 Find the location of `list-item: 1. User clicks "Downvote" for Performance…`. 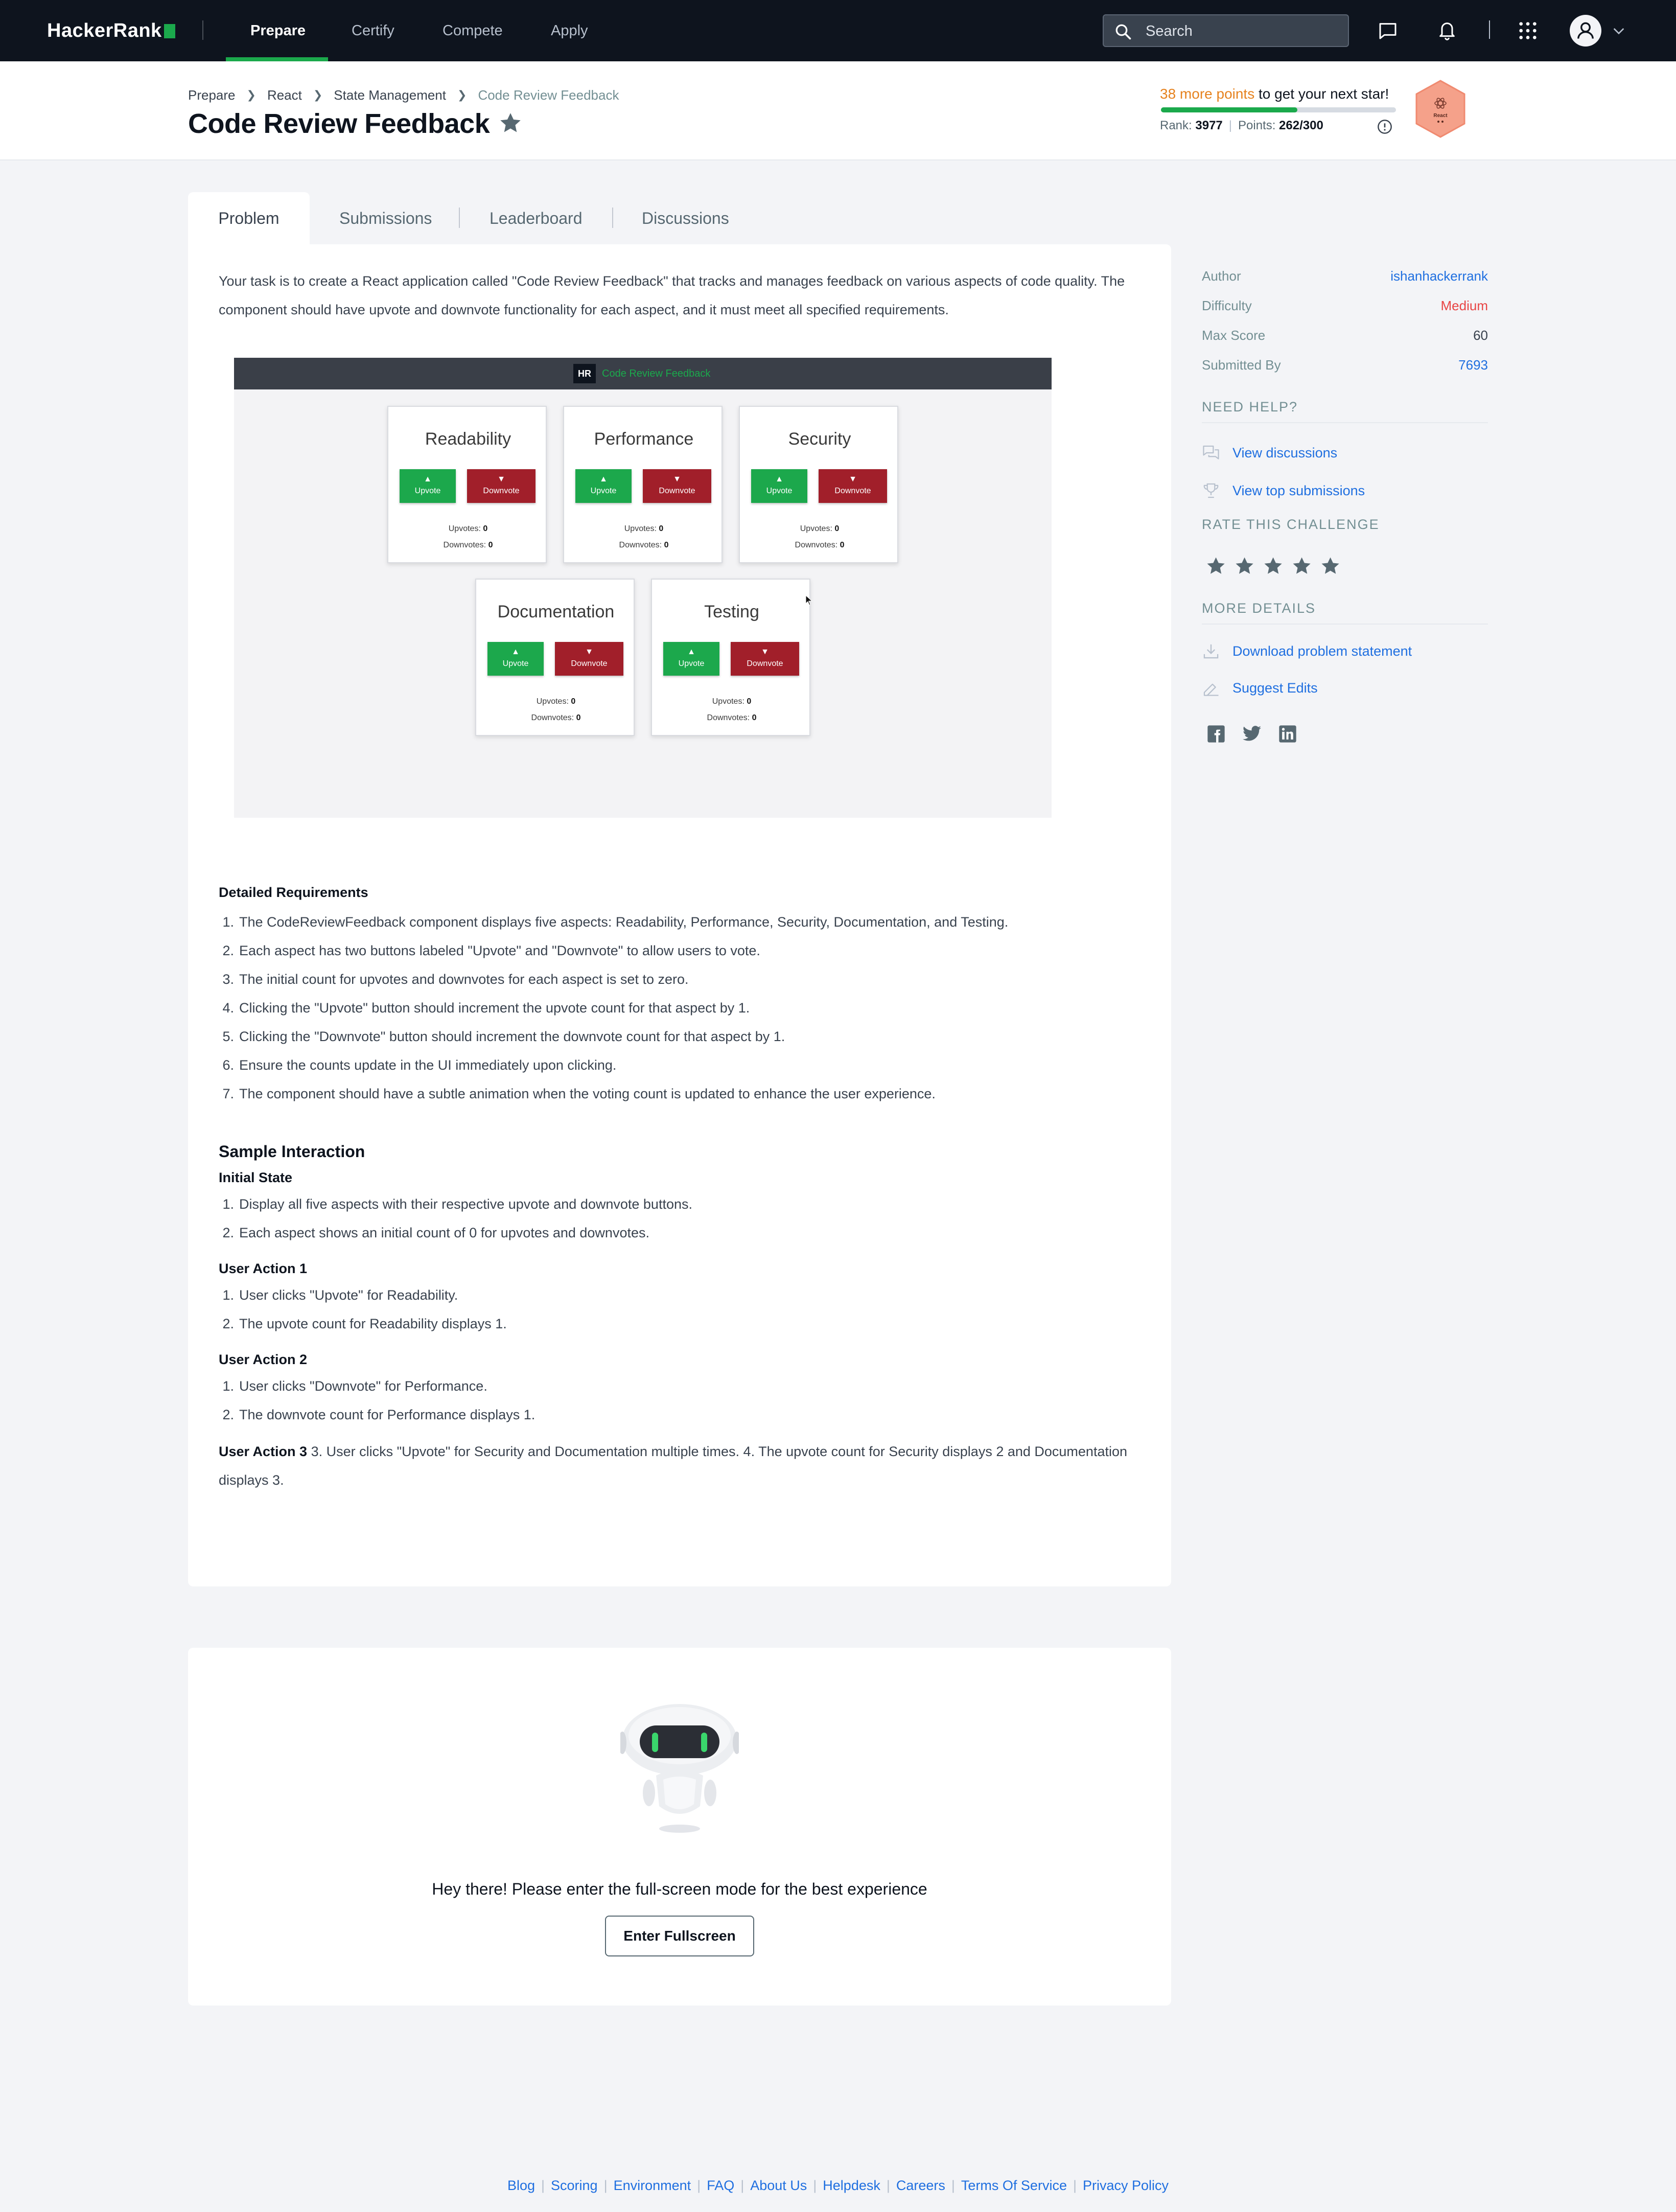

list-item: 1. User clicks "Downvote" for Performance… is located at coordinates (354, 1386).